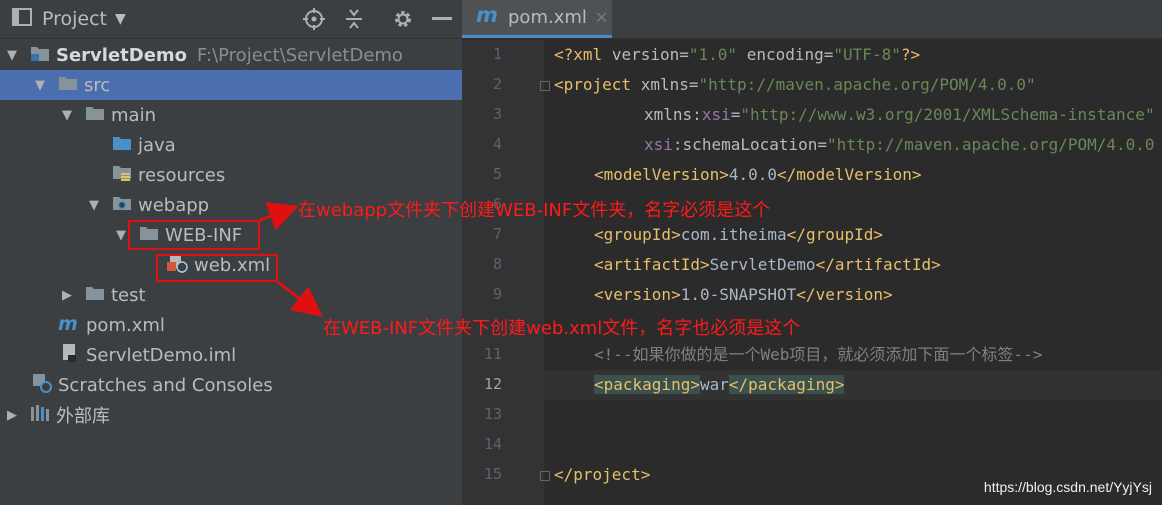  What do you see at coordinates (291, 259) in the screenshot?
I see `annotation-arrows` at bounding box center [291, 259].